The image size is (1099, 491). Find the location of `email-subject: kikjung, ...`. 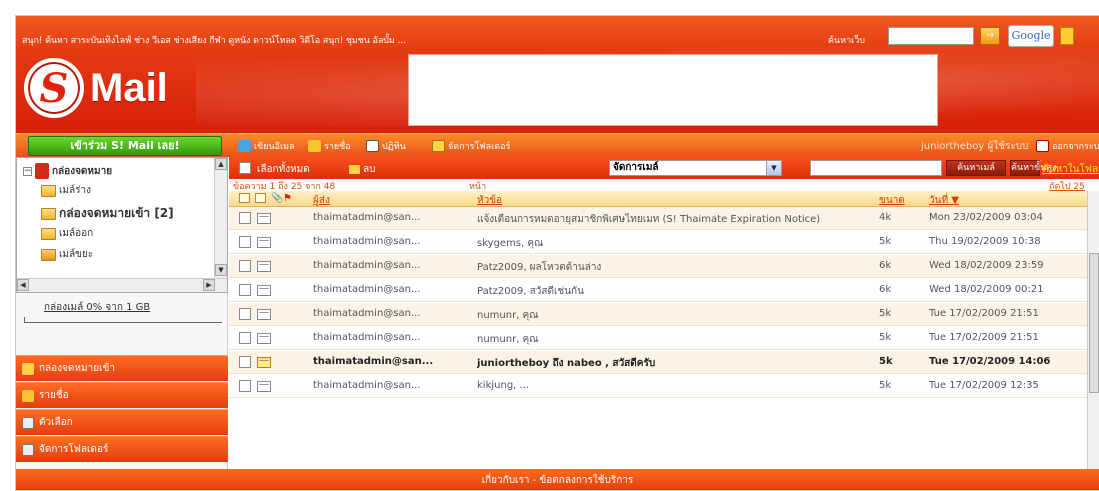

email-subject: kikjung, ... is located at coordinates (677, 385).